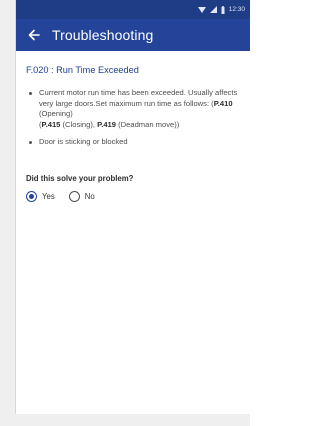  Describe the element at coordinates (74, 196) in the screenshot. I see `no-radio` at that location.